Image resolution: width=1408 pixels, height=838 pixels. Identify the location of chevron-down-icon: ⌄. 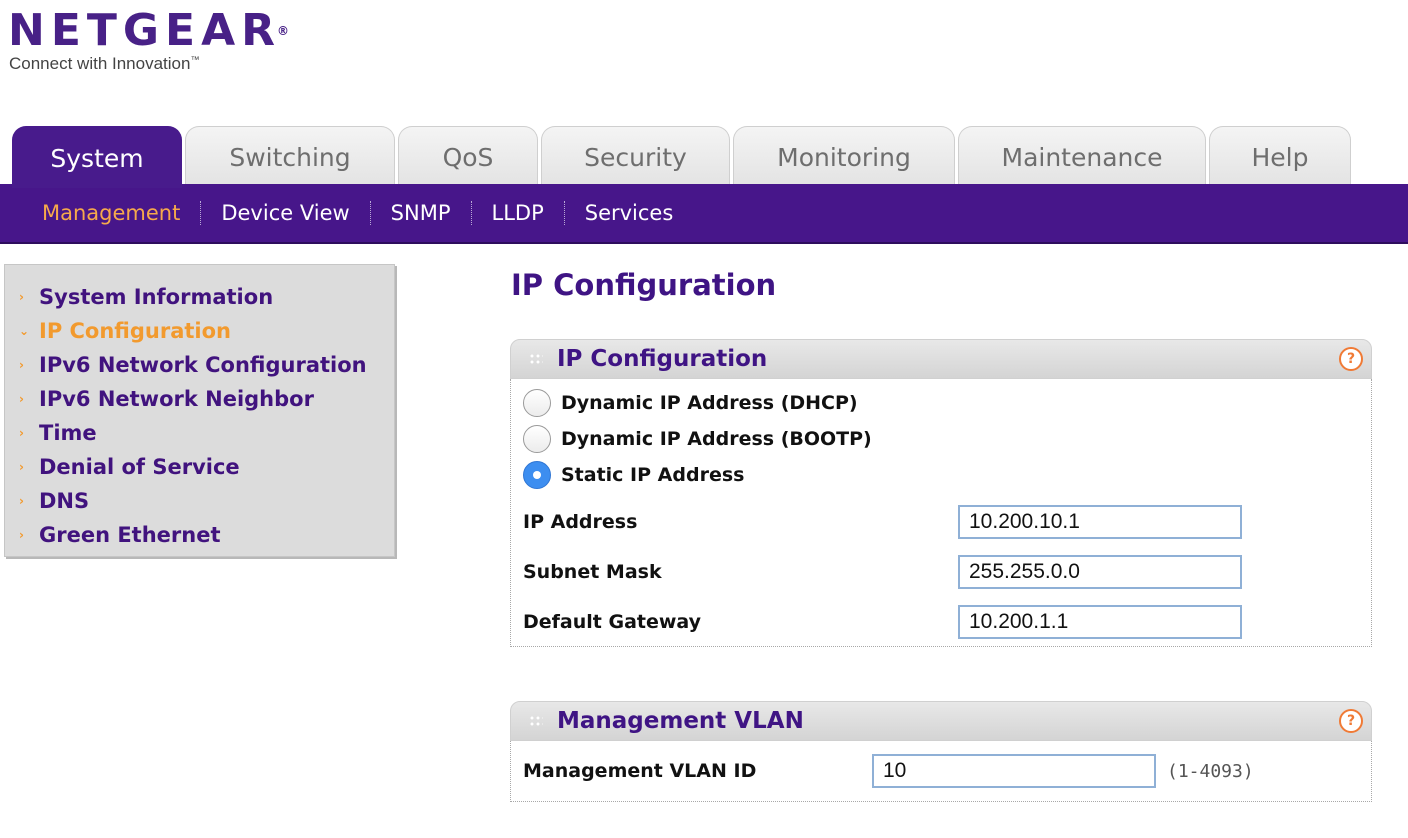
(24, 331).